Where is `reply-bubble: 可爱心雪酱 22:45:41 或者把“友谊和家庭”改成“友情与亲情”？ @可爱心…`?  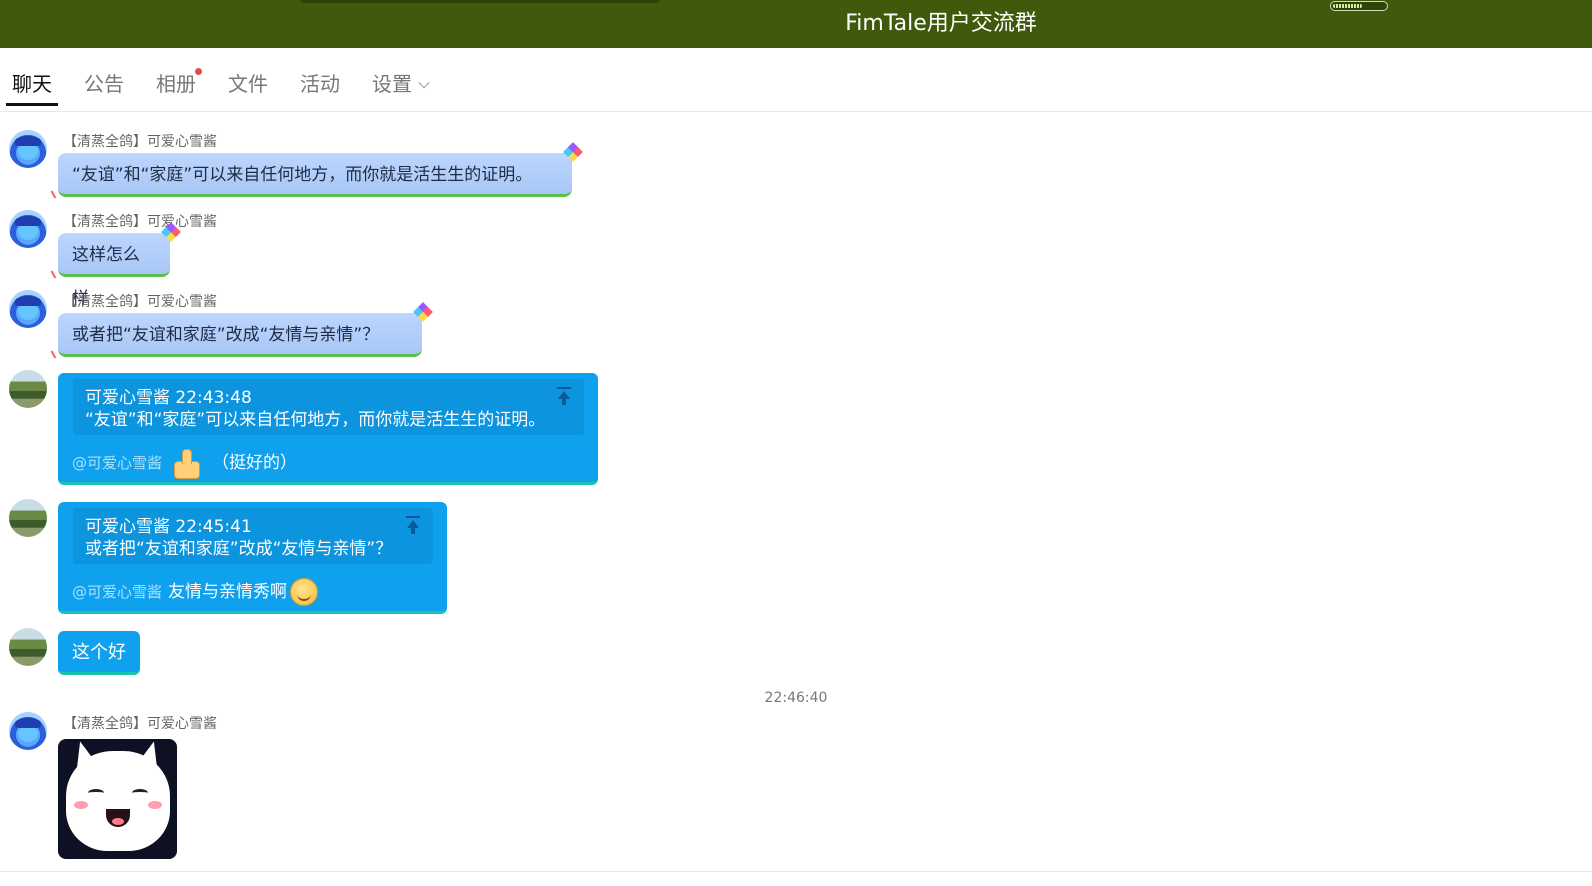 reply-bubble: 可爱心雪酱 22:45:41 或者把“友谊和家庭”改成“友情与亲情”？ @可爱心… is located at coordinates (252, 558).